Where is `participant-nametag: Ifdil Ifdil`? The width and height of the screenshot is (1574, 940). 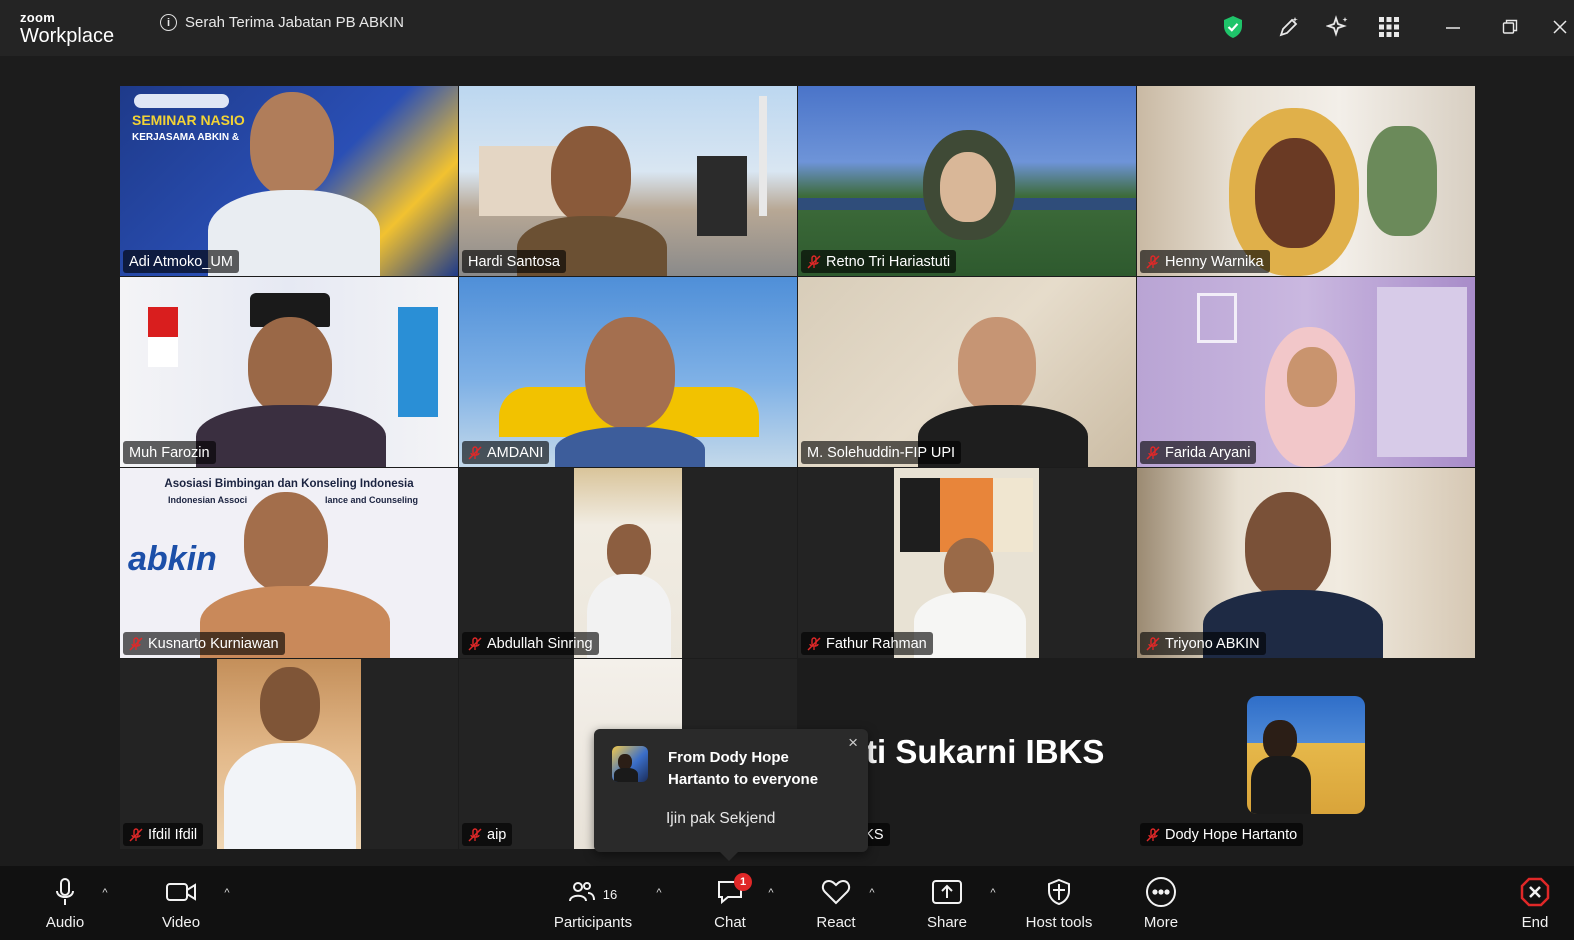 participant-nametag: Ifdil Ifdil is located at coordinates (163, 834).